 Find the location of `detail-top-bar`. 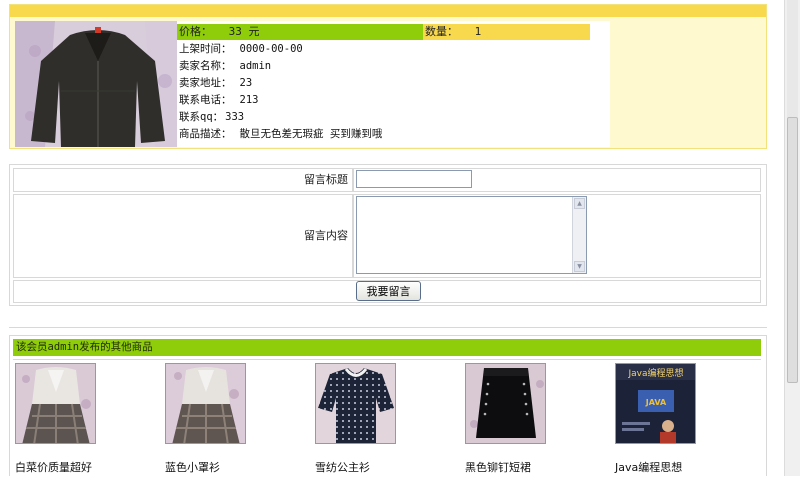

detail-top-bar is located at coordinates (388, 11).